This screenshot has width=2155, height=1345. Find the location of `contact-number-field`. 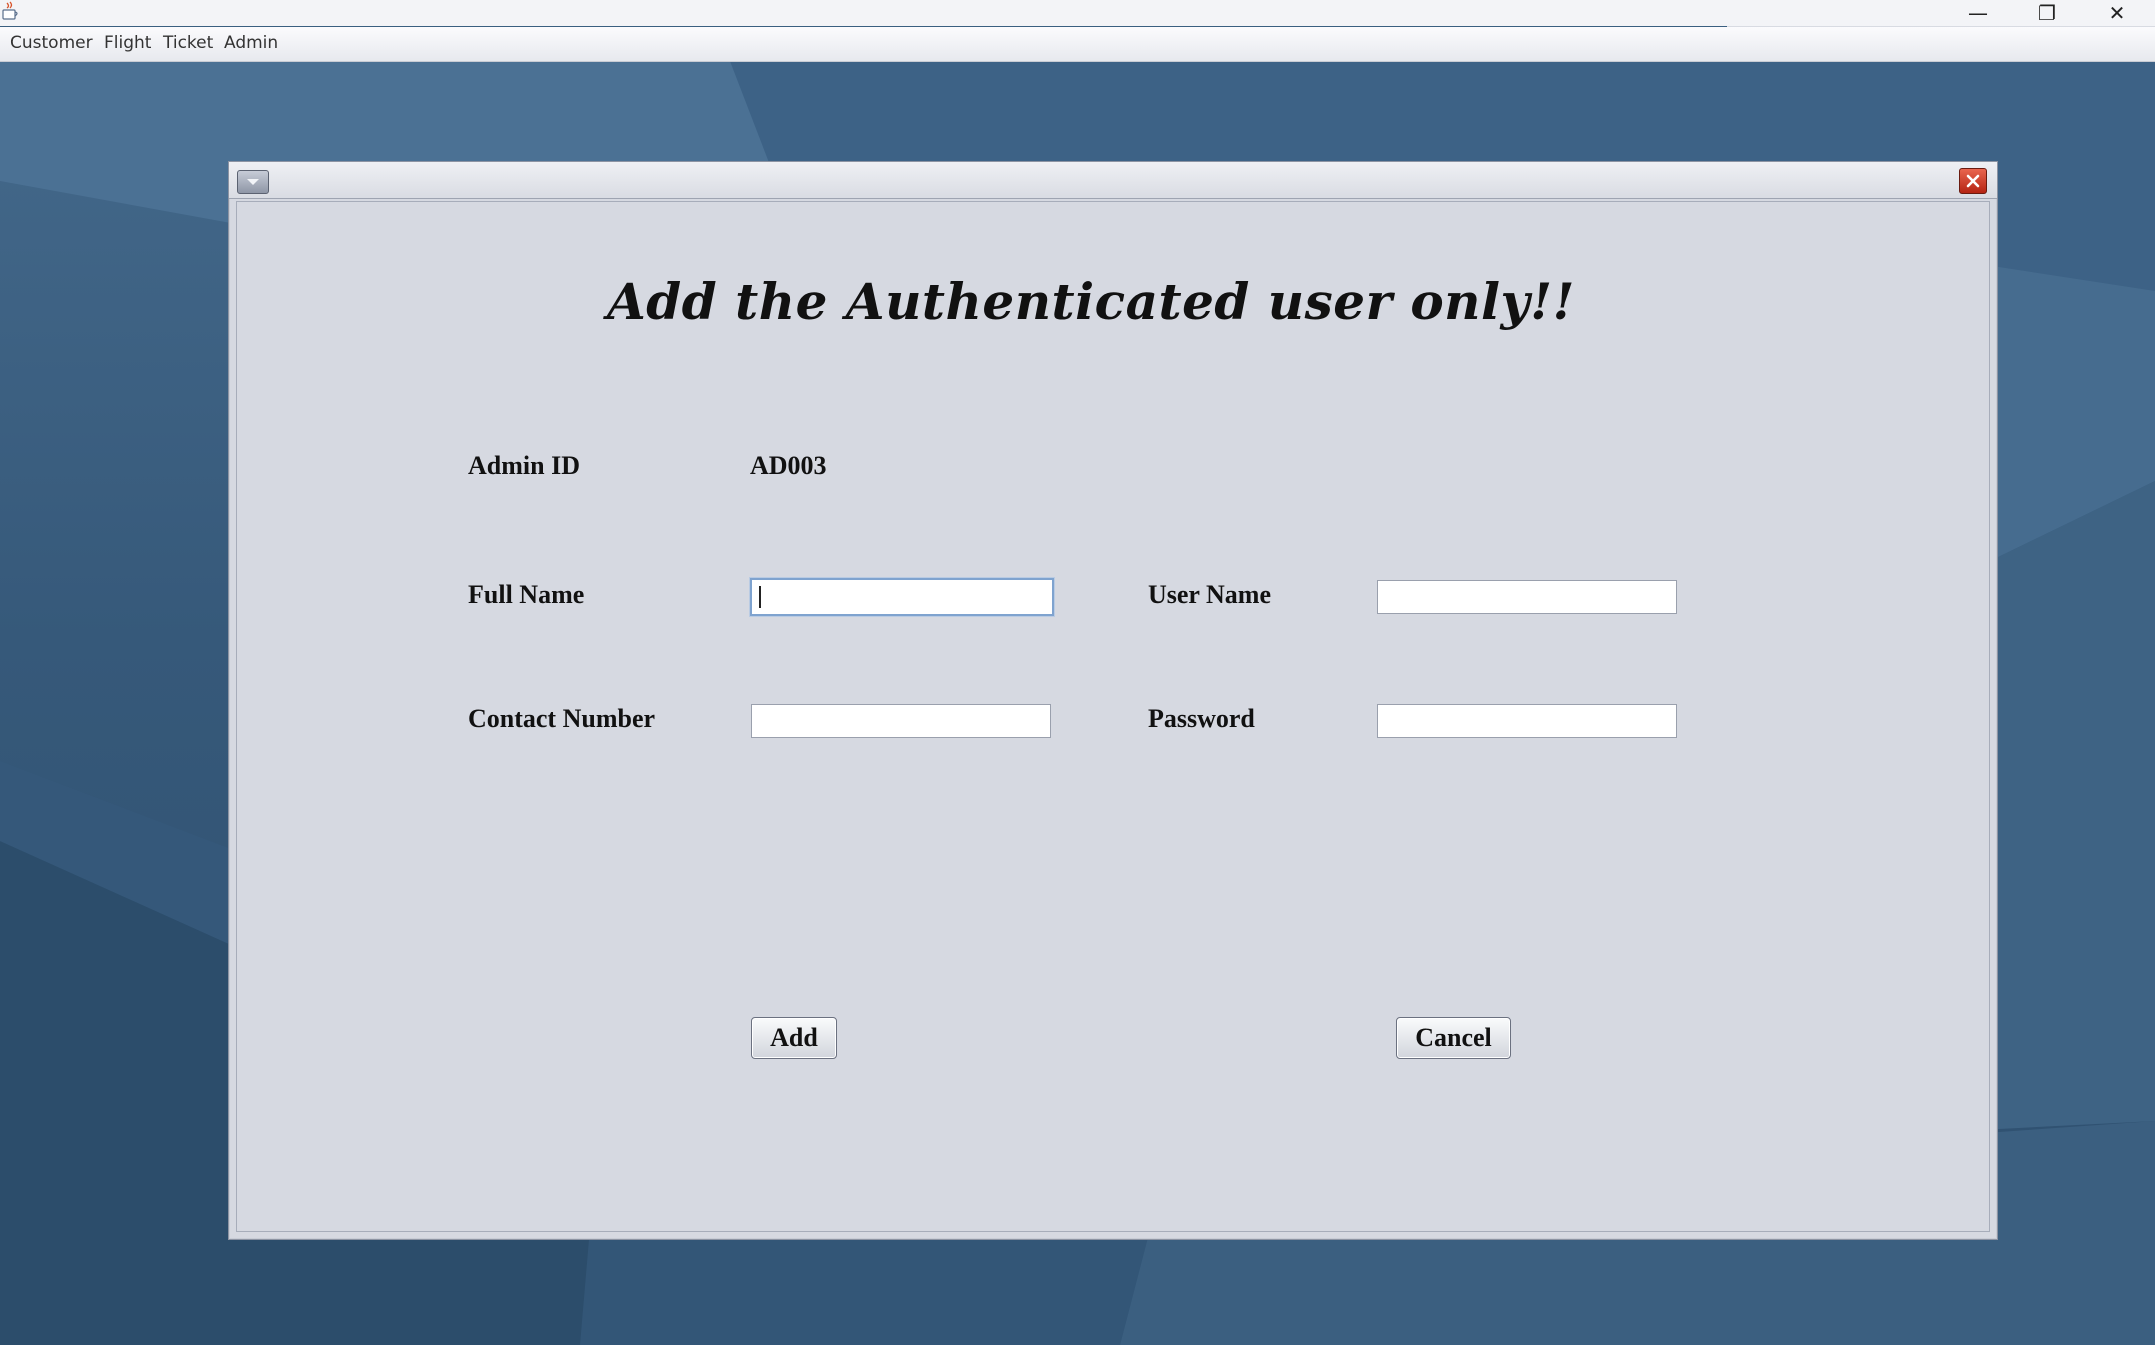

contact-number-field is located at coordinates (901, 721).